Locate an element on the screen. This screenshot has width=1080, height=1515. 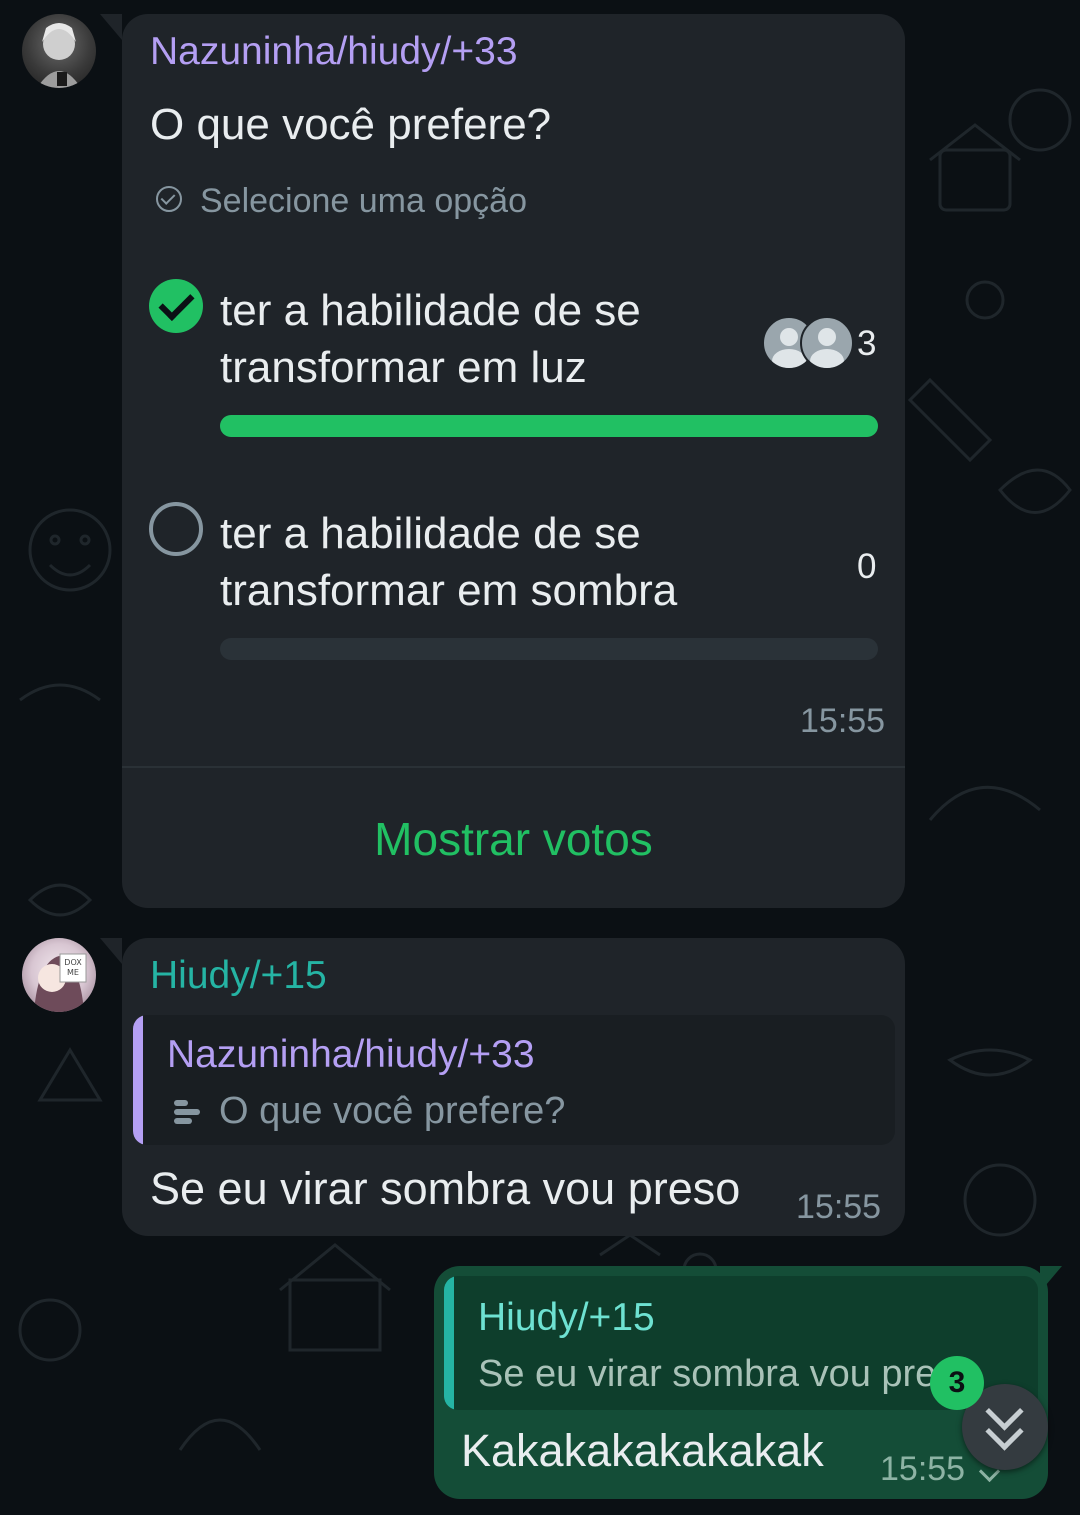
svg-text: ME is located at coordinates (73, 972).